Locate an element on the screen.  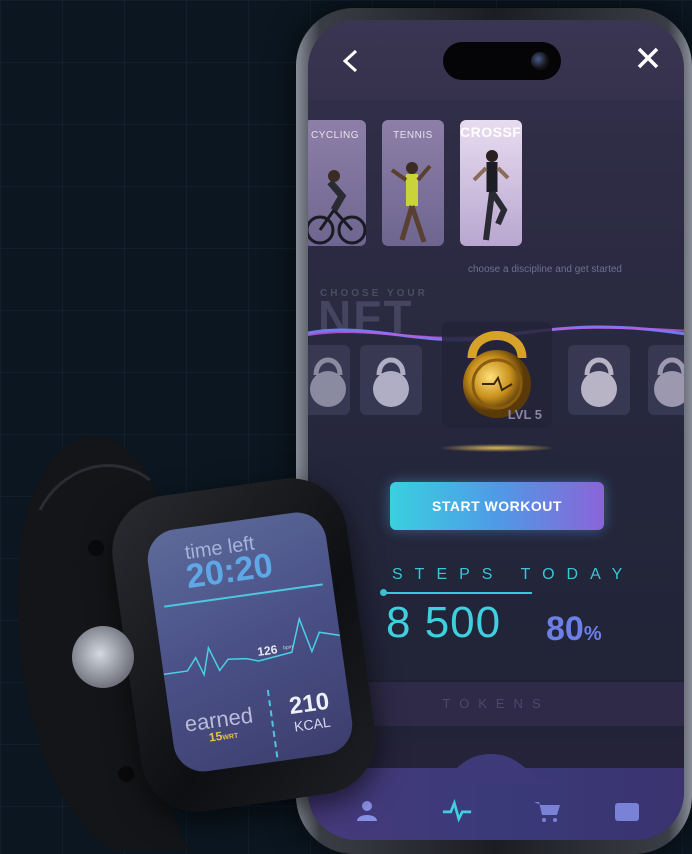
cyclist-image is located at coordinates (337, 207).